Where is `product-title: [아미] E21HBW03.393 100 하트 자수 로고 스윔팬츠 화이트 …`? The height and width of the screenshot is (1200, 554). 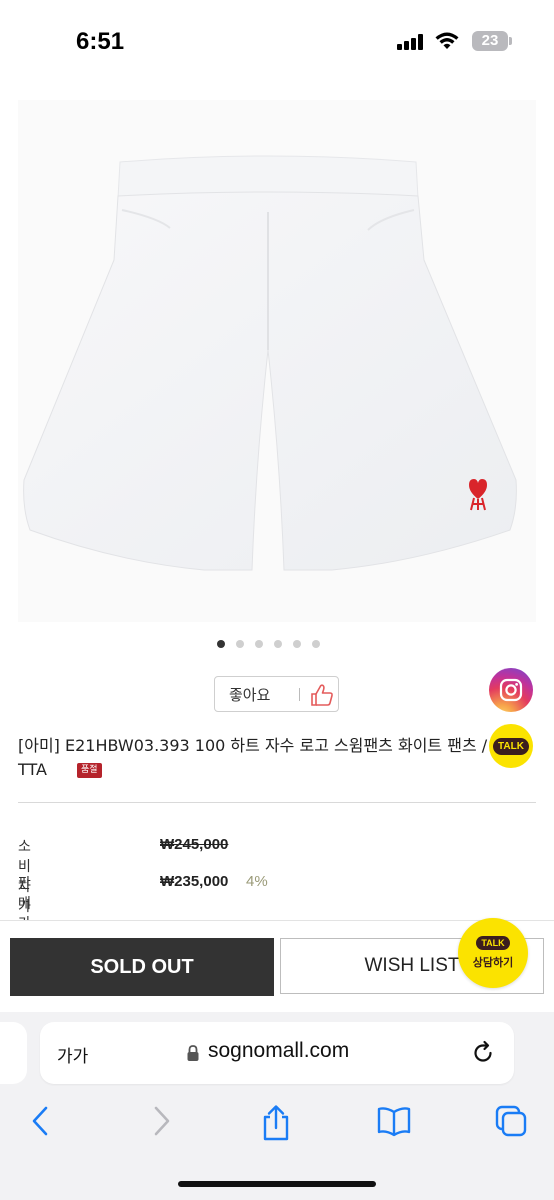
product-title: [아미] E21HBW03.393 100 하트 자수 로고 스윔팬츠 화이트 … is located at coordinates (258, 758).